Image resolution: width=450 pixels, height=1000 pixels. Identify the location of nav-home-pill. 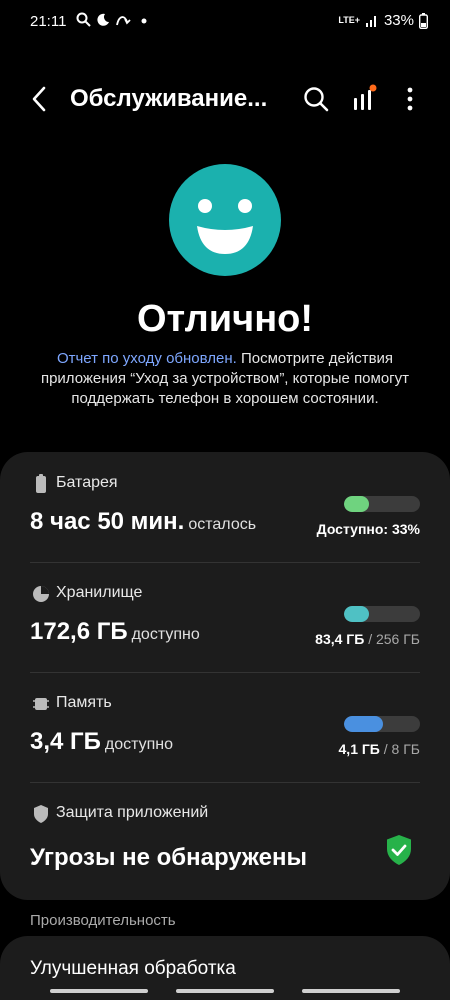
(225, 991).